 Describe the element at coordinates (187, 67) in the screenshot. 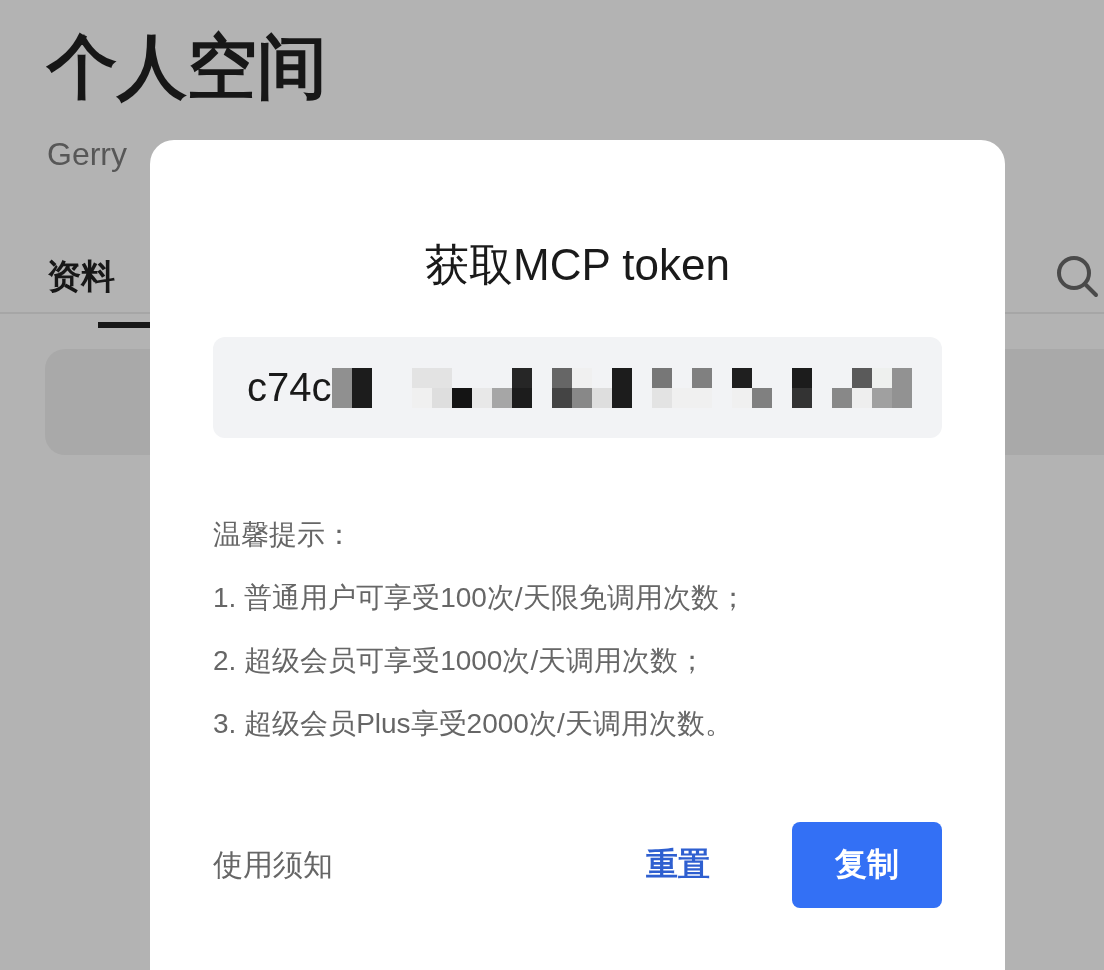

I see `page-title: 个人空间` at that location.